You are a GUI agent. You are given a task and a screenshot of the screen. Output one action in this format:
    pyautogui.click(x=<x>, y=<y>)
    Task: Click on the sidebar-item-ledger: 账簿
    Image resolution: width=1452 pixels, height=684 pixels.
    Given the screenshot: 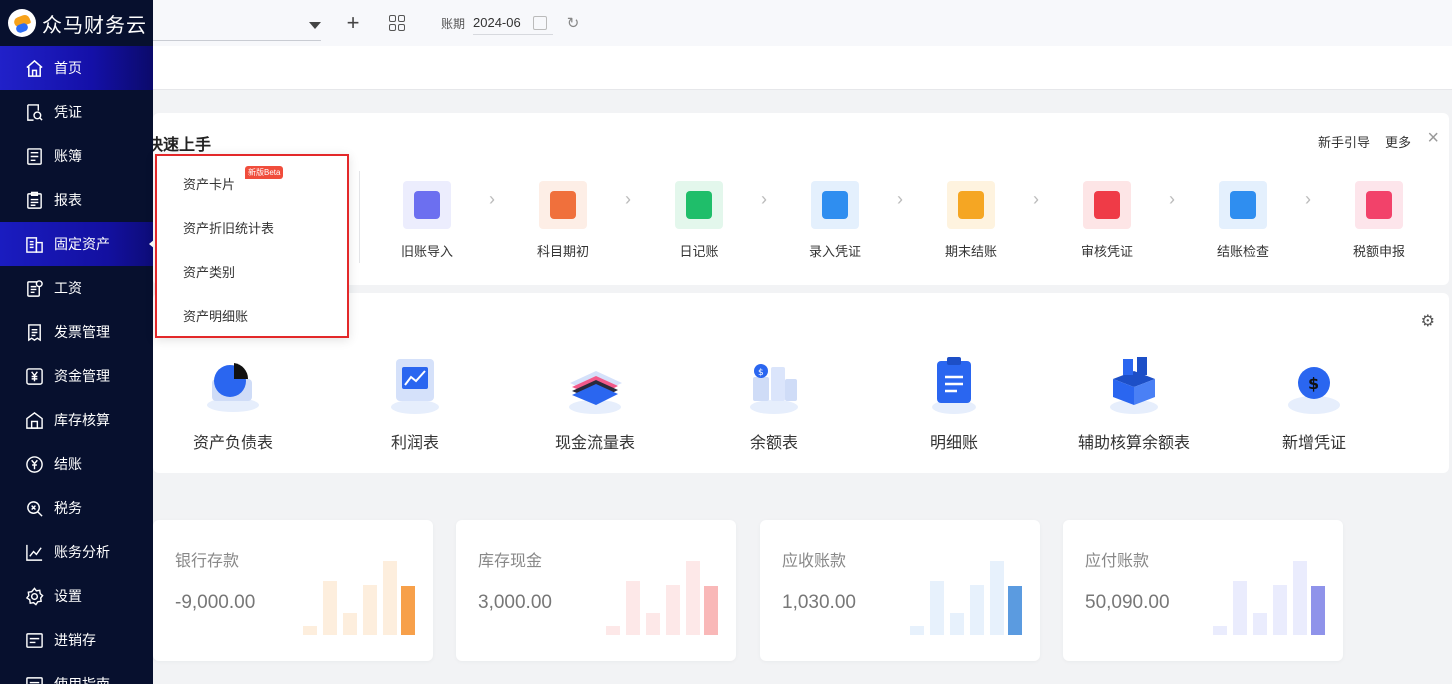 What is the action you would take?
    pyautogui.click(x=76, y=156)
    